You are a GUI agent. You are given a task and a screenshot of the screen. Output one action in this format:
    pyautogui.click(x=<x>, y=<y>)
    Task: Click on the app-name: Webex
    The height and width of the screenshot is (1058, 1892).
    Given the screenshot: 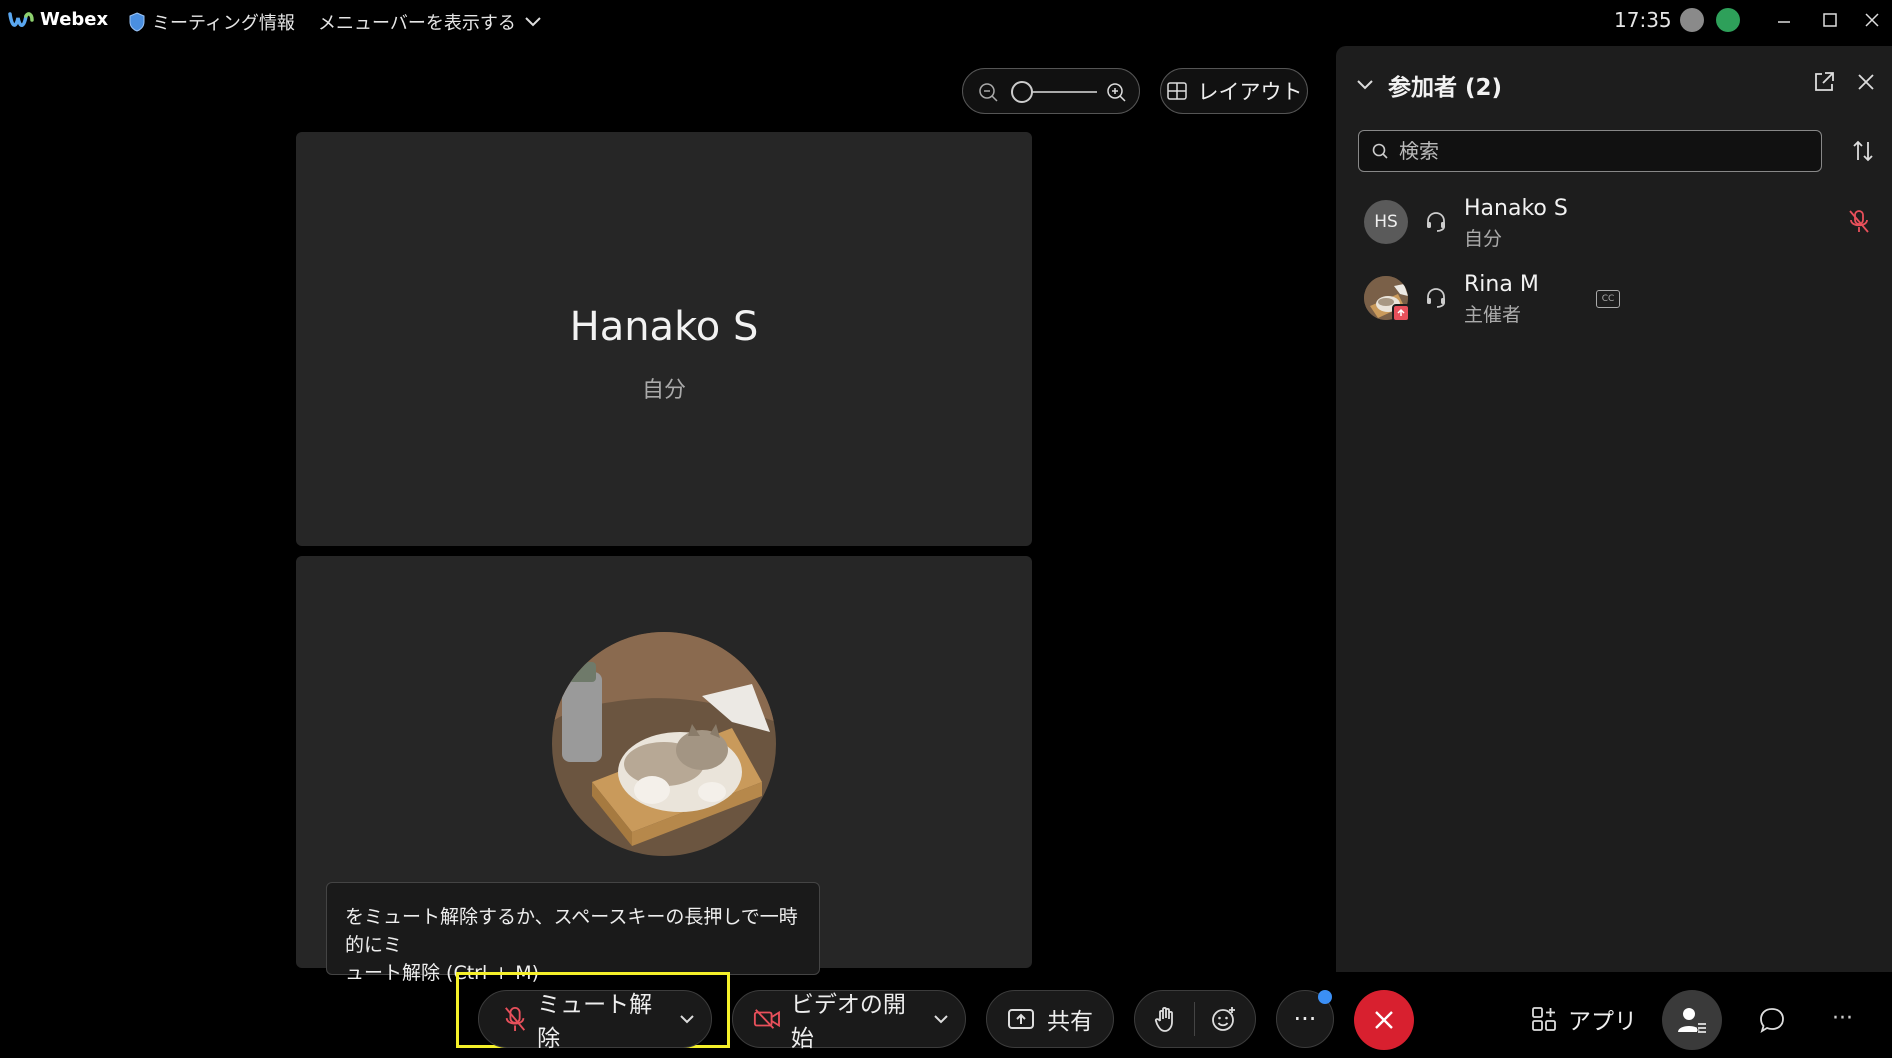 What is the action you would take?
    pyautogui.click(x=74, y=19)
    